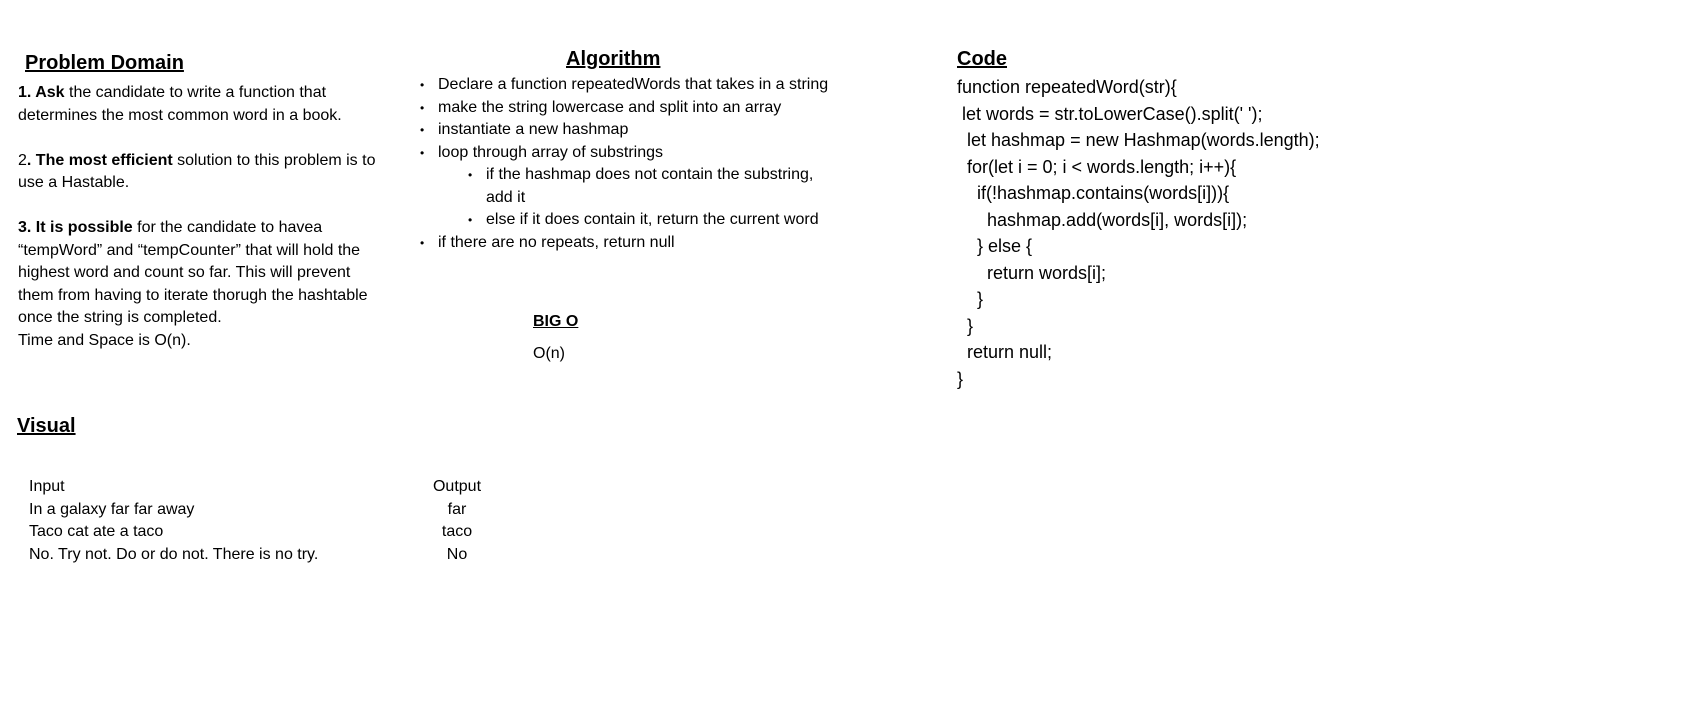 The height and width of the screenshot is (712, 1698). I want to click on problem-p1-rest: the candidate to write a function that, so click(195, 92).